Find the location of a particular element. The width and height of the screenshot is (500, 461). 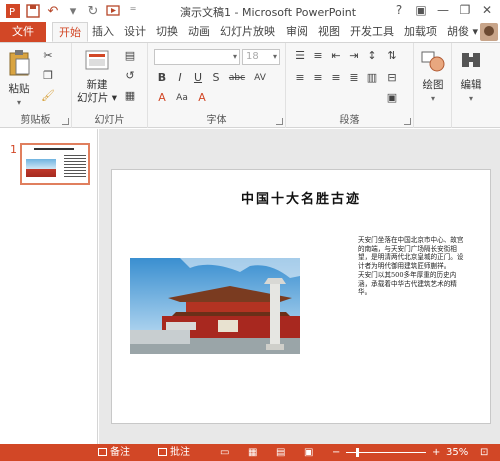

text-direction-icon: ⇅ is located at coordinates (392, 56).